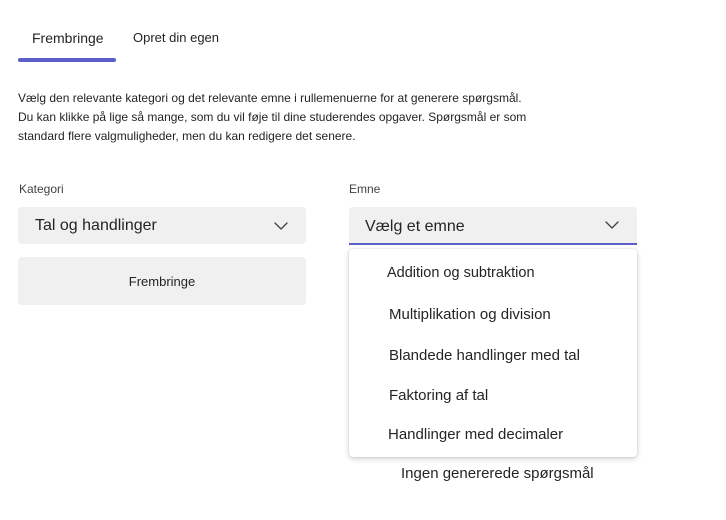 Image resolution: width=726 pixels, height=520 pixels. I want to click on empty-state-message: Ingen genererede spørgsmål, so click(497, 473).